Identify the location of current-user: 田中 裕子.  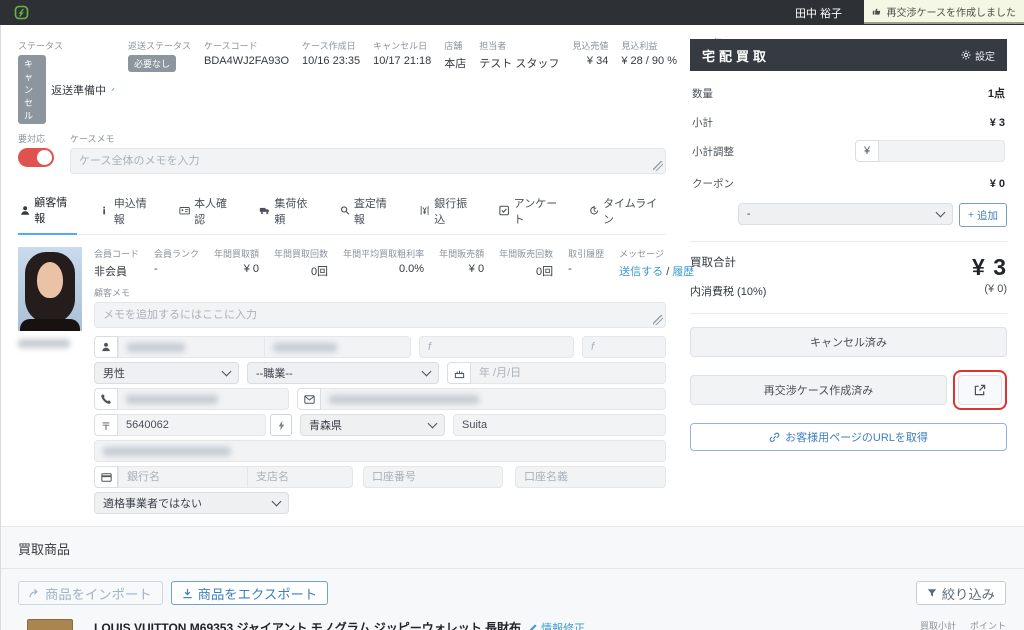
(818, 13).